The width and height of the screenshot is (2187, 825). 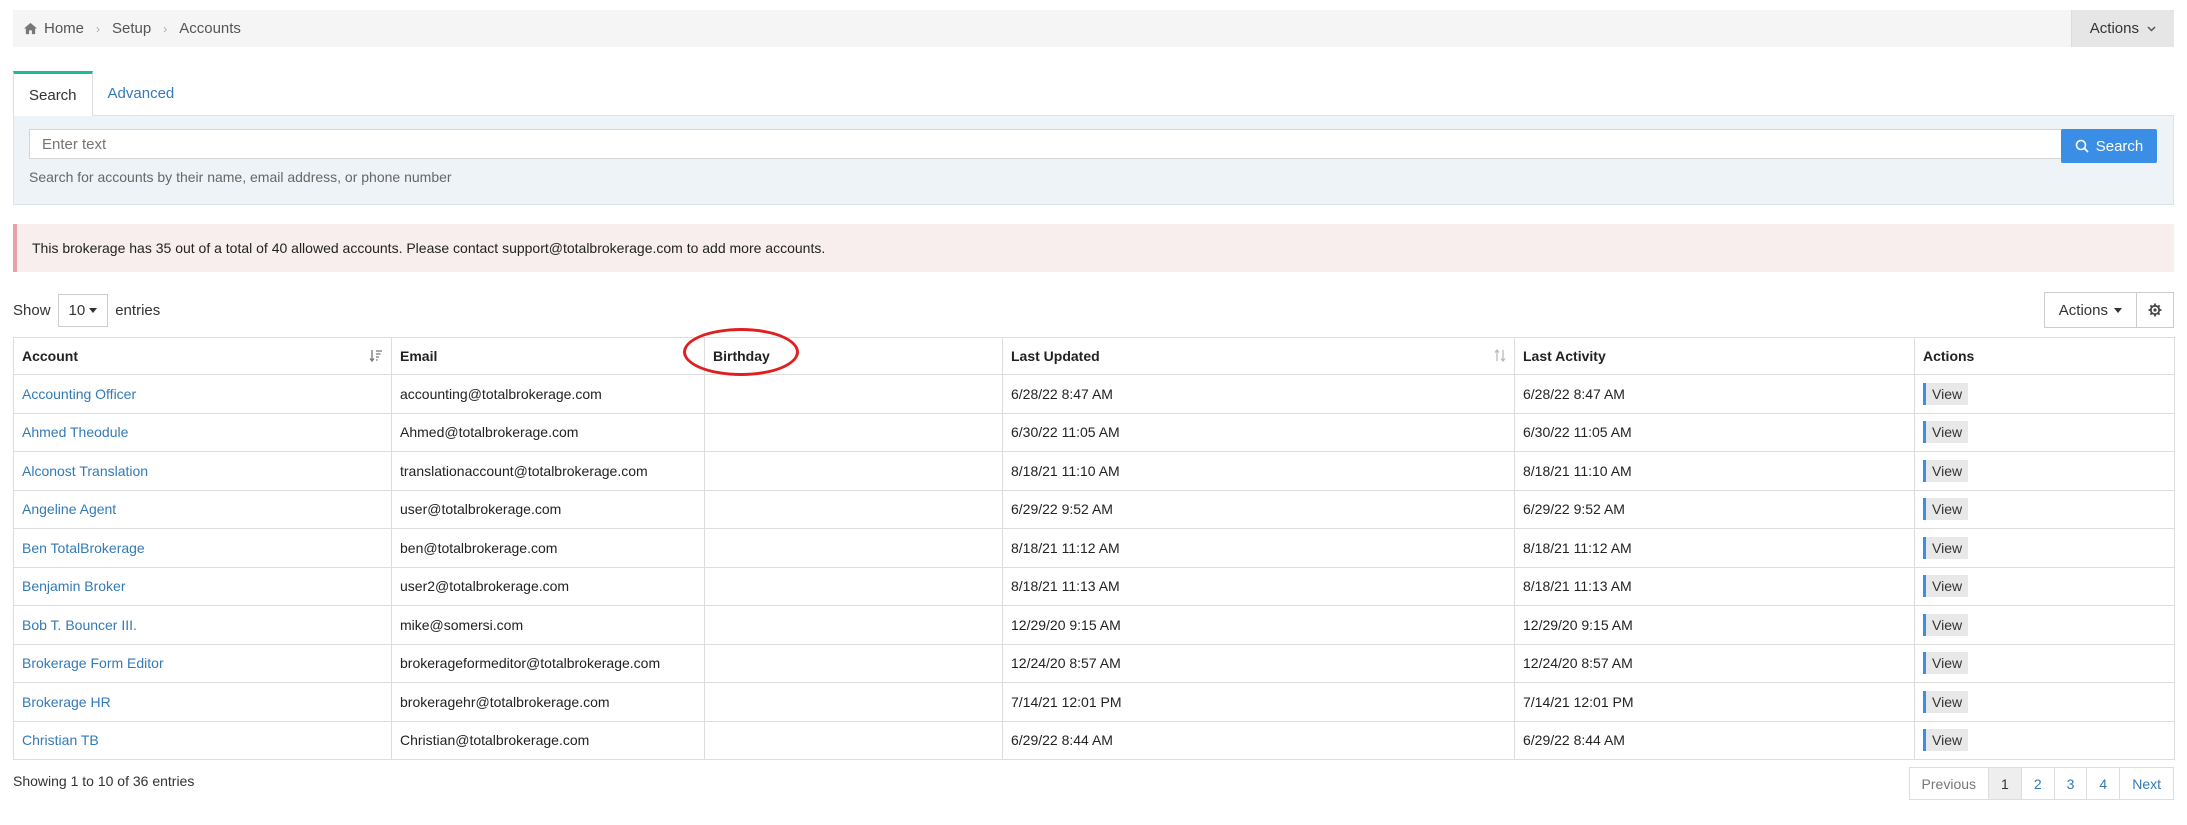 What do you see at coordinates (79, 625) in the screenshot?
I see `account-link: Bob T. Bouncer III.` at bounding box center [79, 625].